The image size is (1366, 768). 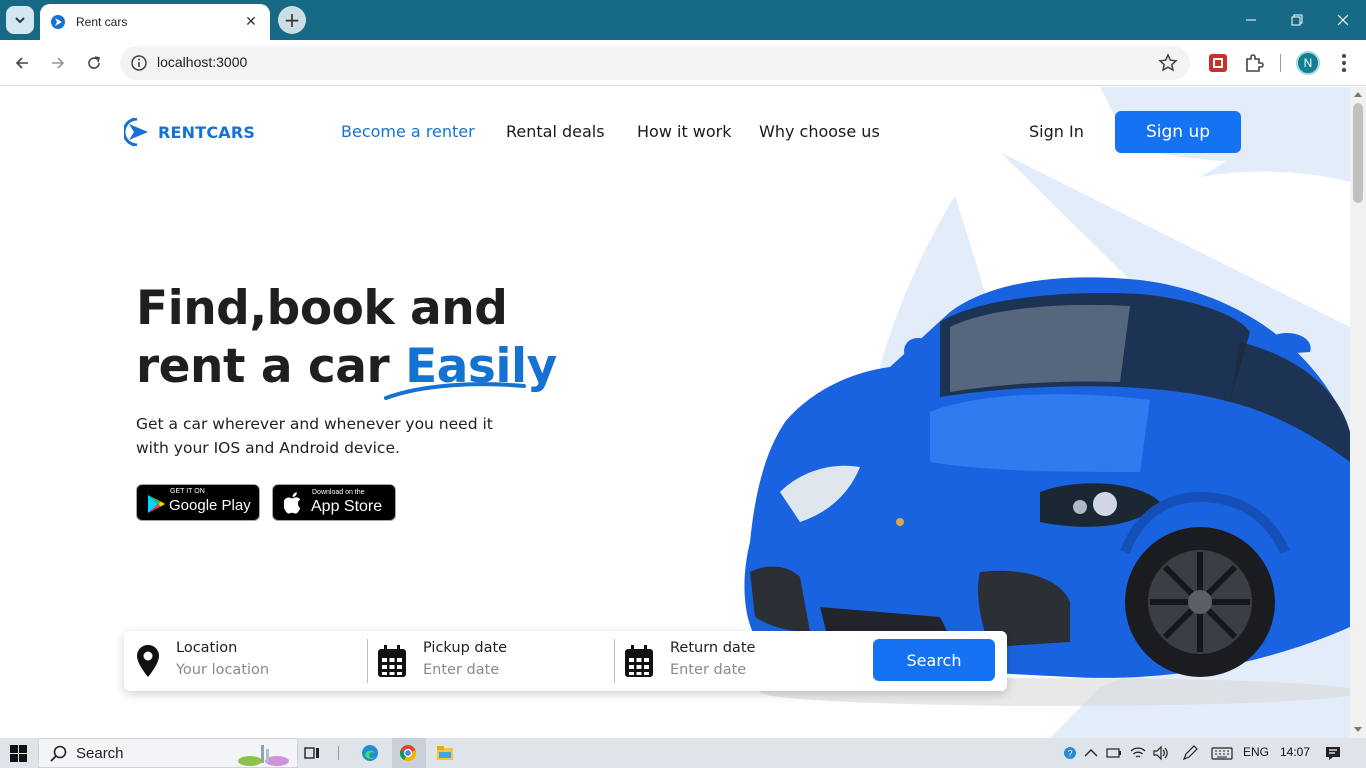 What do you see at coordinates (251, 22) in the screenshot?
I see `tab-close-icon: ✕` at bounding box center [251, 22].